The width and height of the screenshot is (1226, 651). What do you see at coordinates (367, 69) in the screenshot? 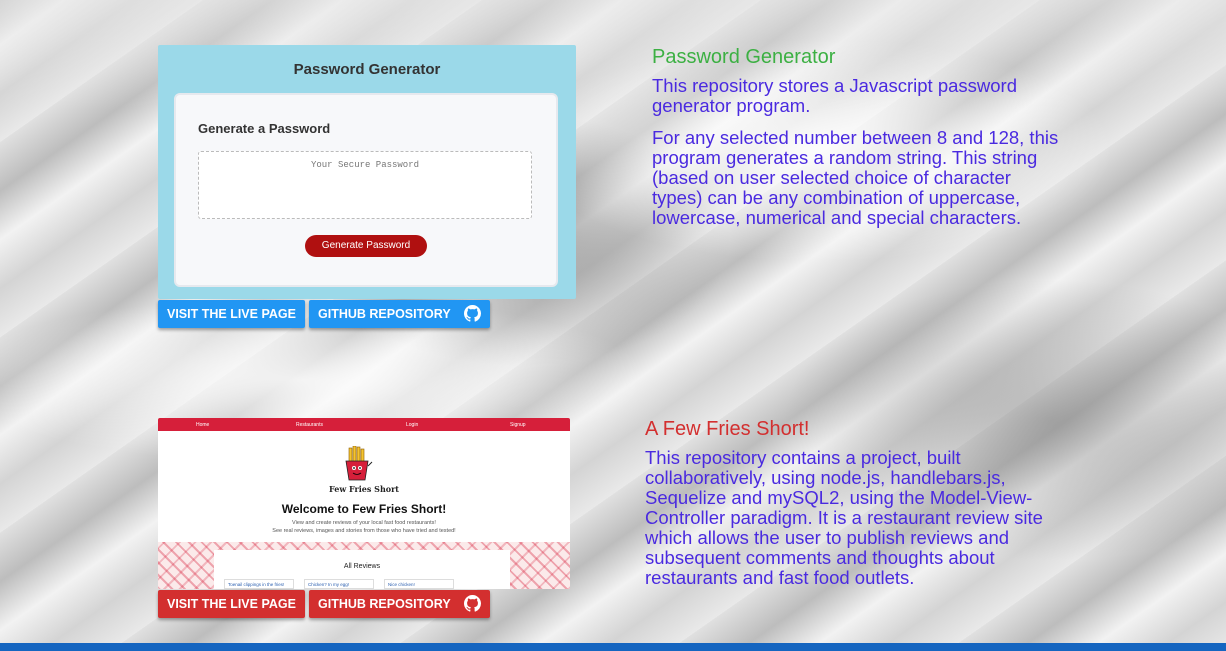
I see `screenshot-header: Password Generator` at bounding box center [367, 69].